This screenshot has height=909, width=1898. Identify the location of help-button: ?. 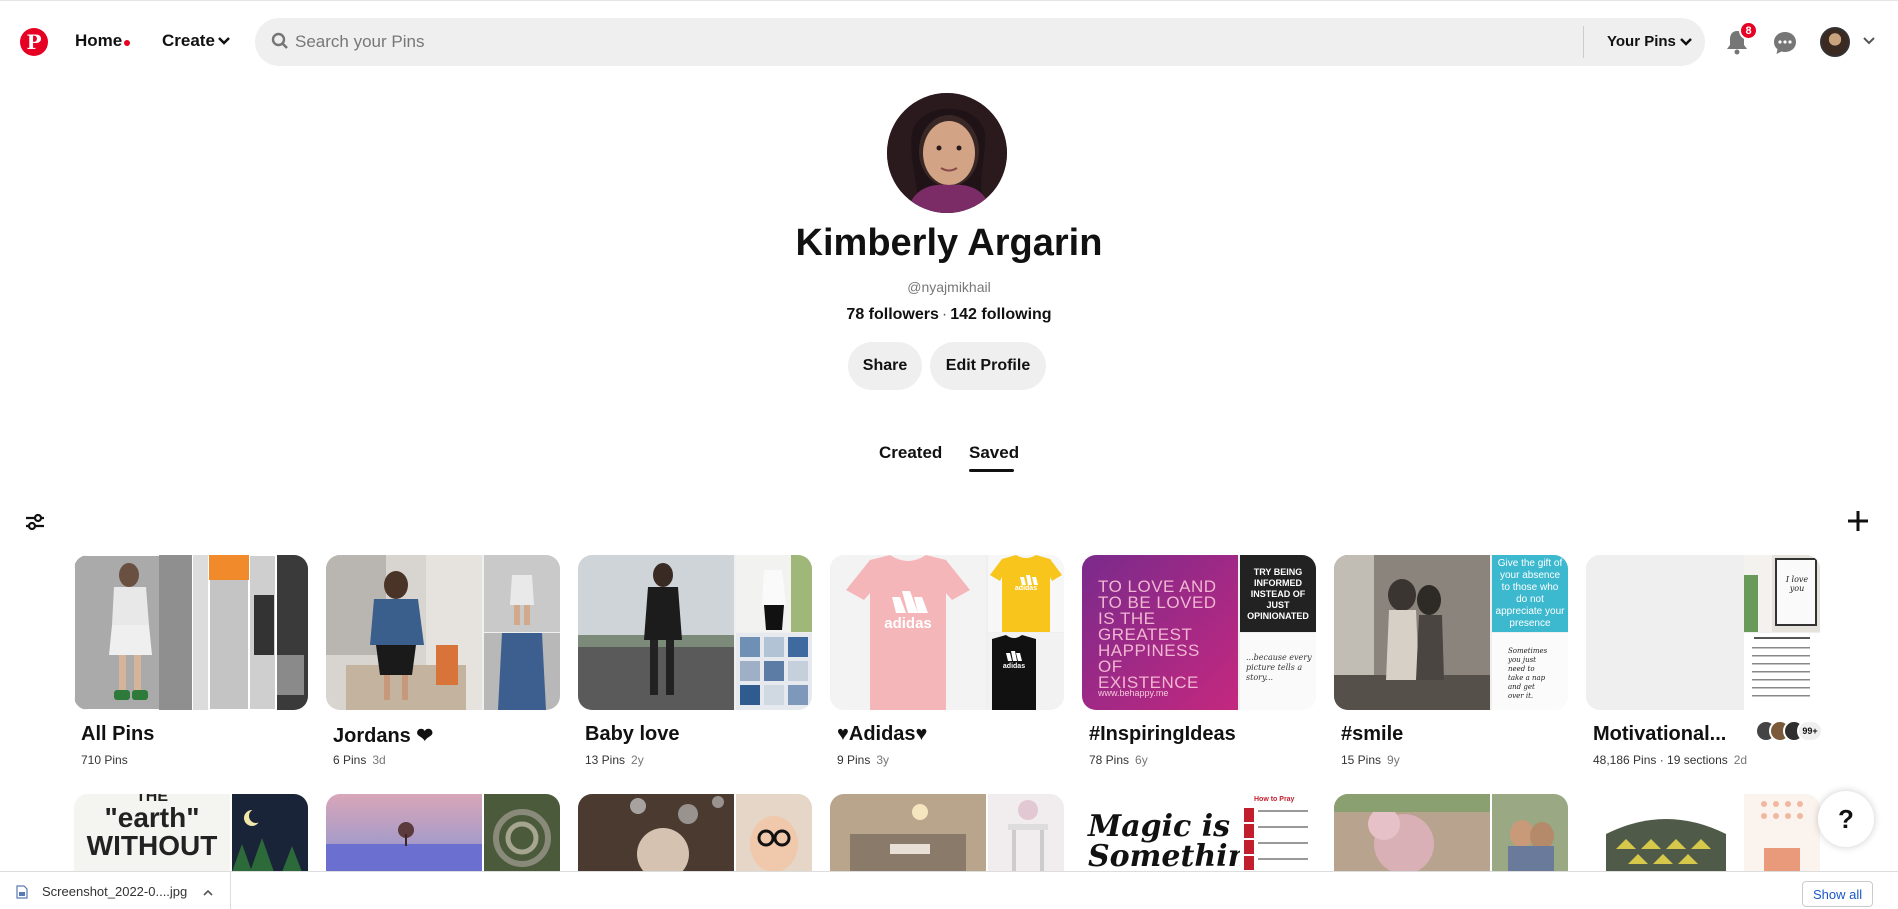
(1846, 819).